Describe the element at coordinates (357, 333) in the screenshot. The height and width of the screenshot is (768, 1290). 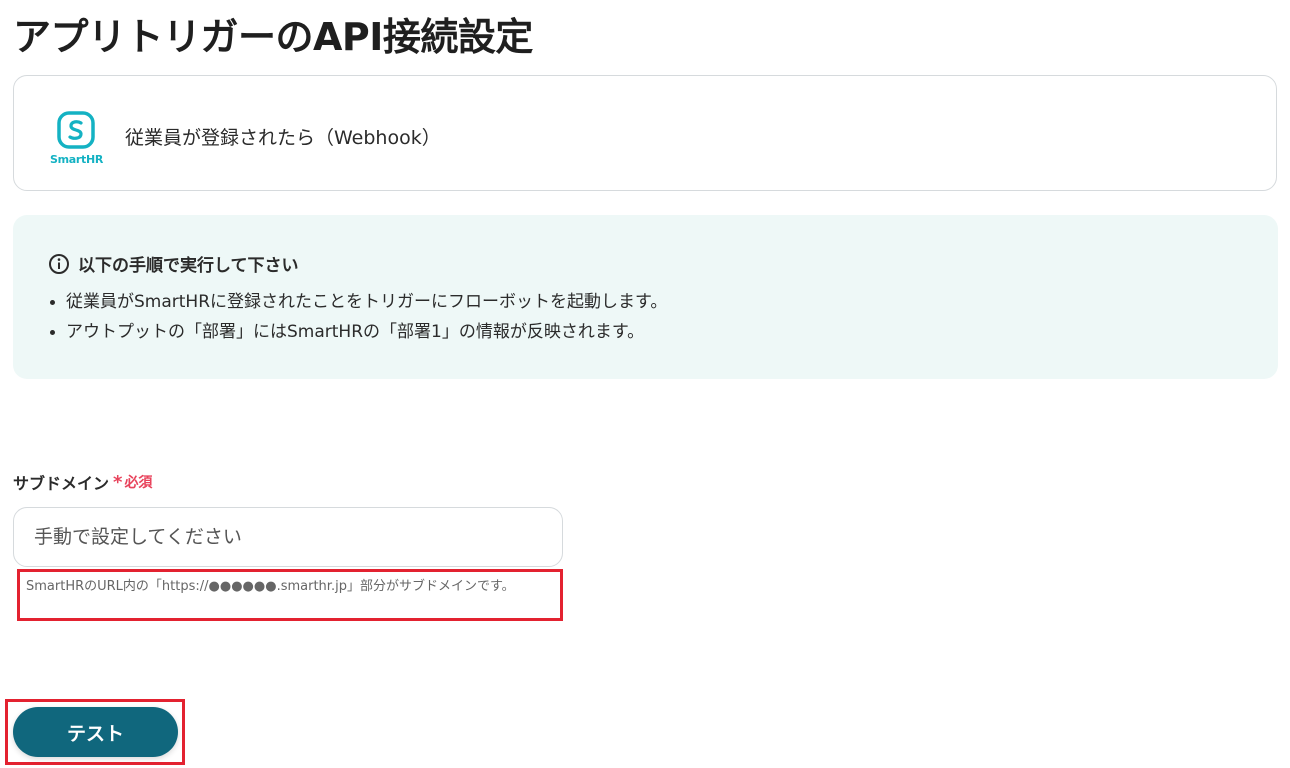
I see `list-item: アウトプットの「部署」にはSmartHRの「部署1」の情報が反映されます。` at that location.